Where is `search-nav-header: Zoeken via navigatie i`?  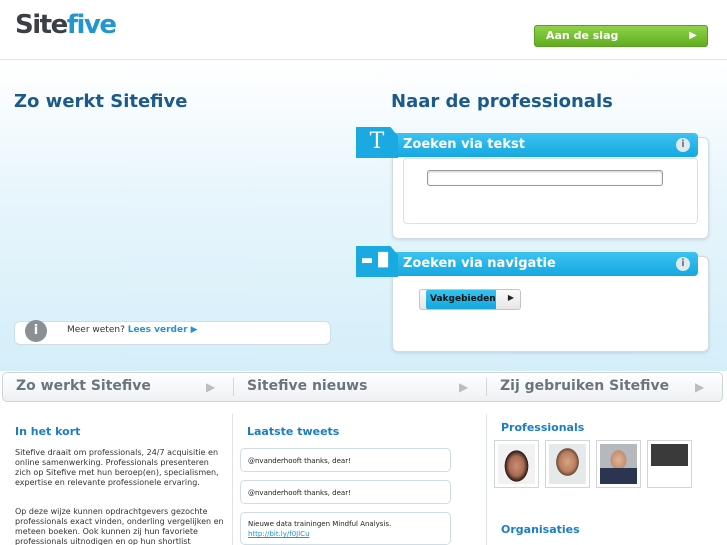
search-nav-header: Zoeken via navigatie i is located at coordinates (545, 264).